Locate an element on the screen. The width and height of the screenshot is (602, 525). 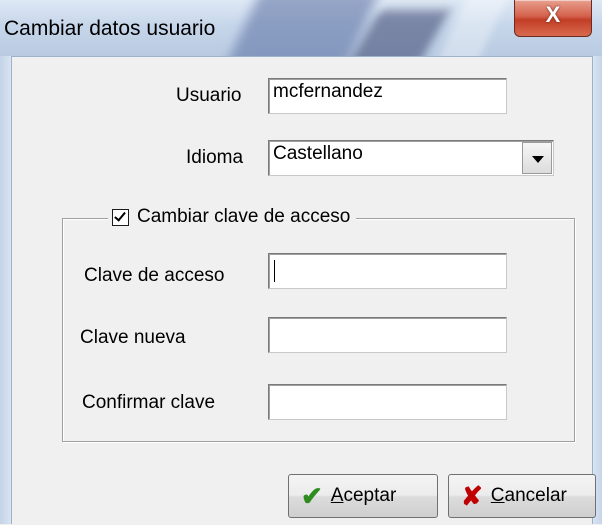
usuario-label: Usuario is located at coordinates (209, 95).